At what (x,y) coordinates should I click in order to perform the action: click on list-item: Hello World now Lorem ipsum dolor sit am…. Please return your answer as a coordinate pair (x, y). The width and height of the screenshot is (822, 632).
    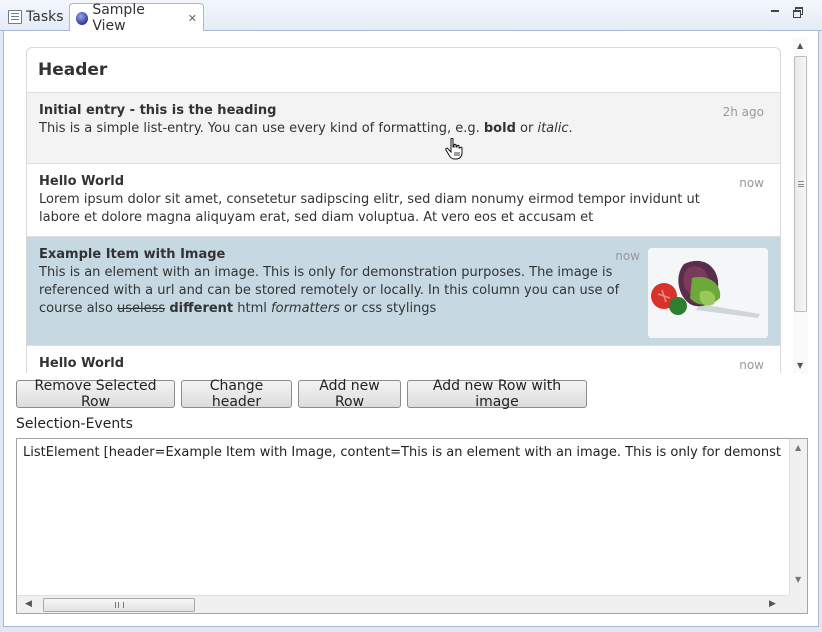
    Looking at the image, I should click on (403, 200).